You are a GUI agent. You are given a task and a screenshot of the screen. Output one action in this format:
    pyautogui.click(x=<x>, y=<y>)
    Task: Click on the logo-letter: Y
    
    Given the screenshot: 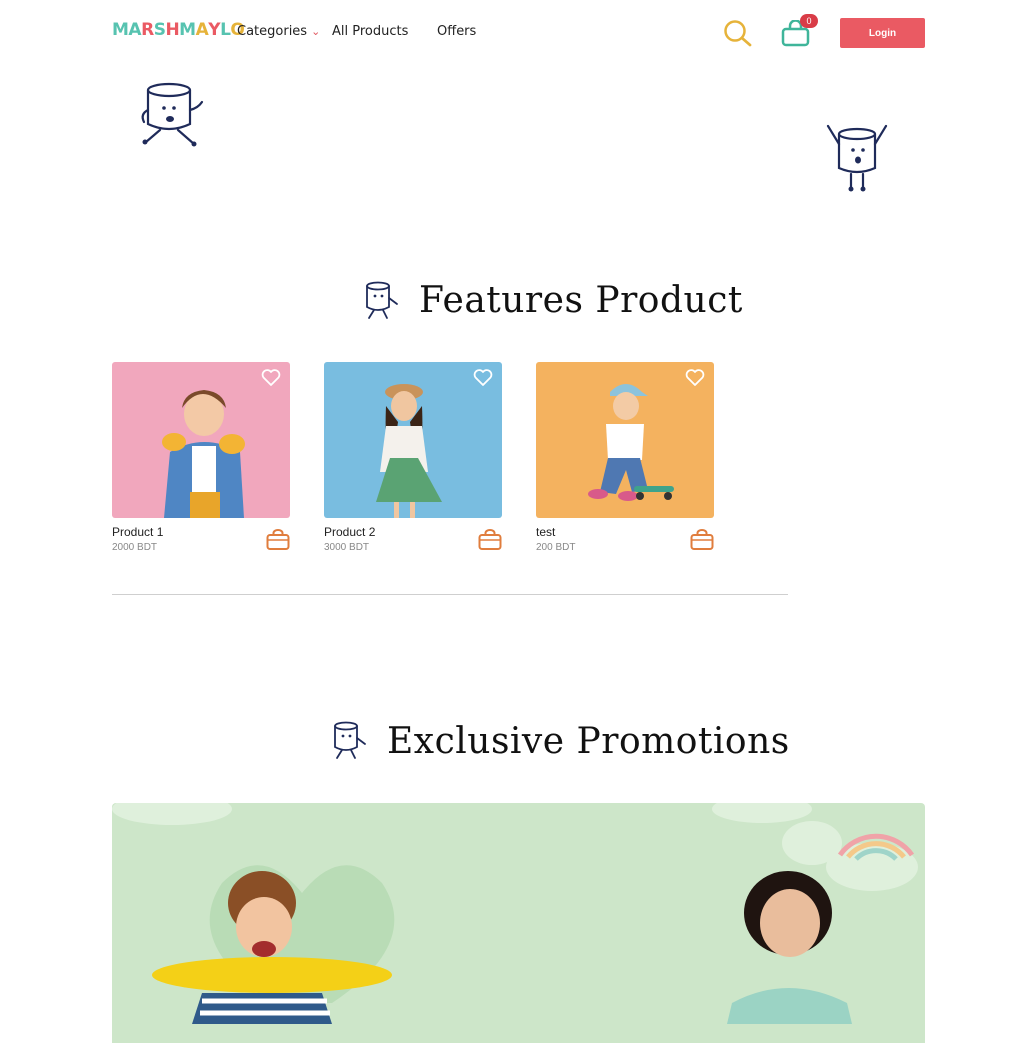 What is the action you would take?
    pyautogui.click(x=214, y=30)
    